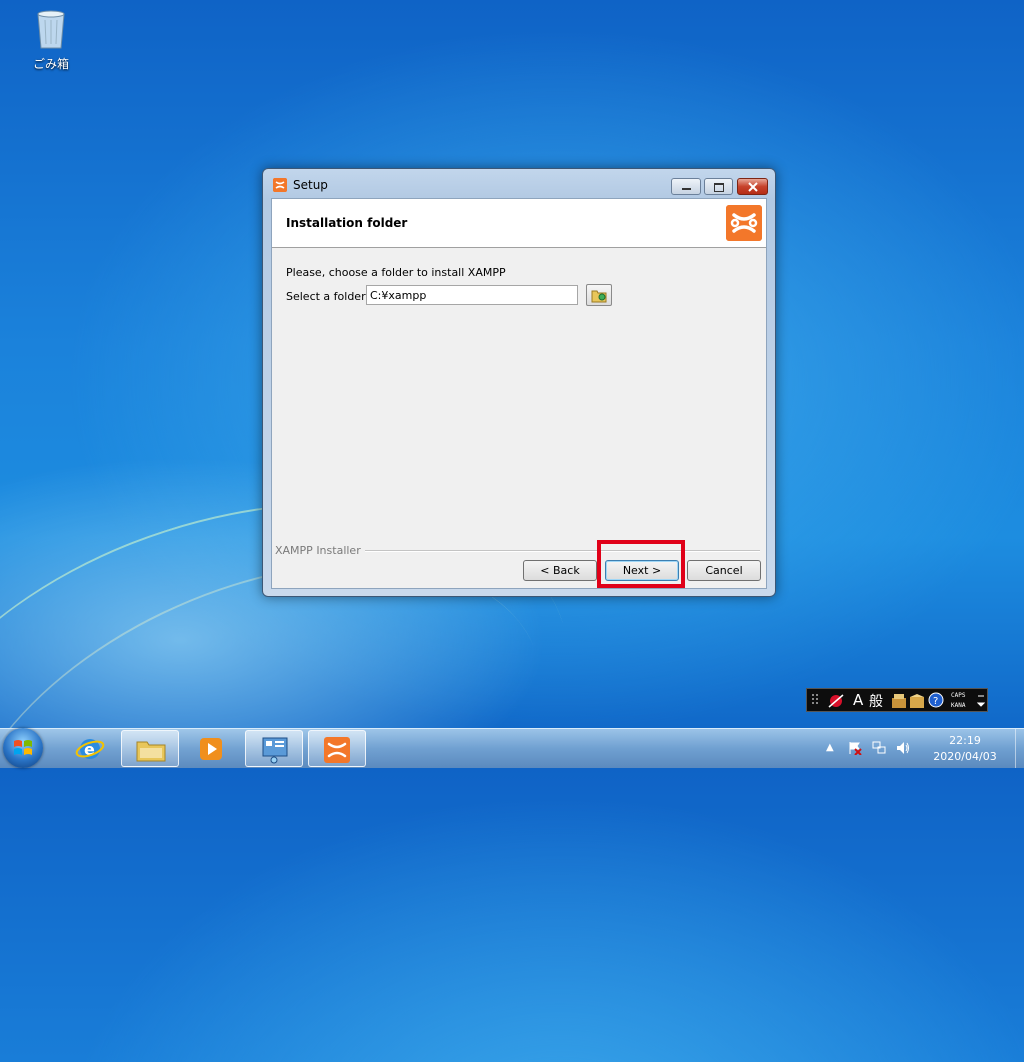 The width and height of the screenshot is (1024, 1062). What do you see at coordinates (879, 748) in the screenshot?
I see `network-icon` at bounding box center [879, 748].